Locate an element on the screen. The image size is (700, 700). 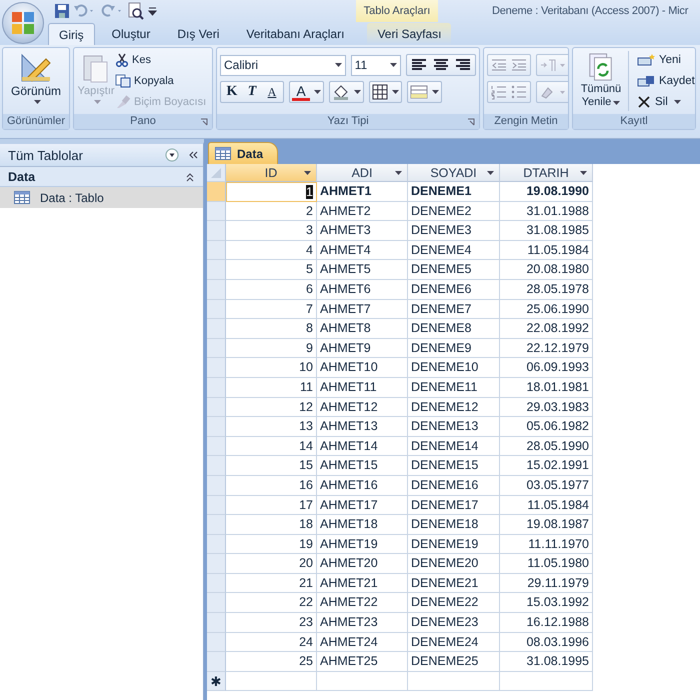
ribbon-tab: Dış Veri is located at coordinates (198, 34).